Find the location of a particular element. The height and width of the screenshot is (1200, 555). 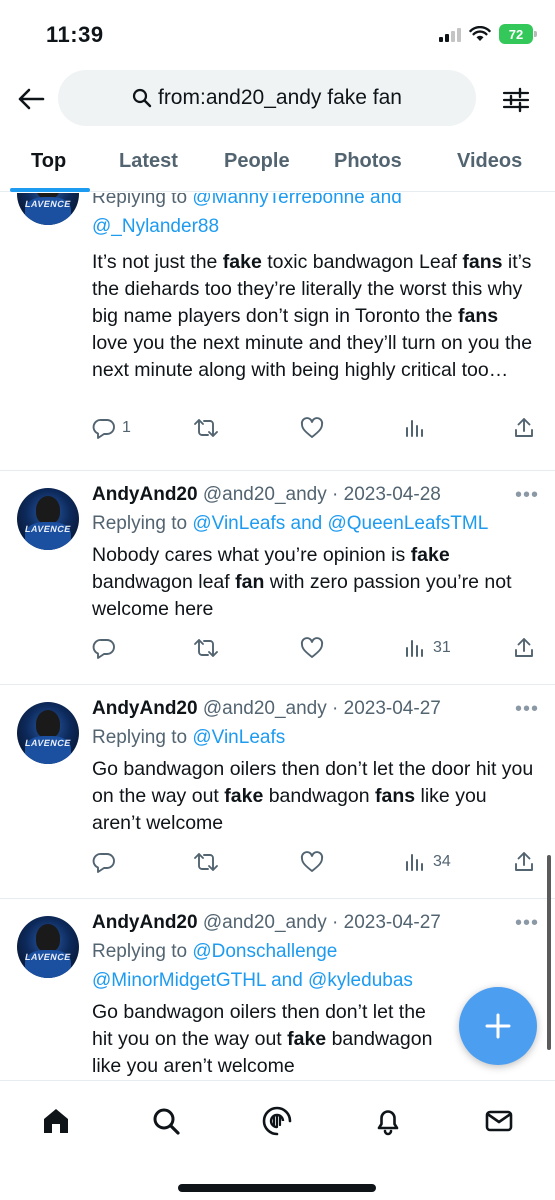

nav-explore is located at coordinates (166, 1121).